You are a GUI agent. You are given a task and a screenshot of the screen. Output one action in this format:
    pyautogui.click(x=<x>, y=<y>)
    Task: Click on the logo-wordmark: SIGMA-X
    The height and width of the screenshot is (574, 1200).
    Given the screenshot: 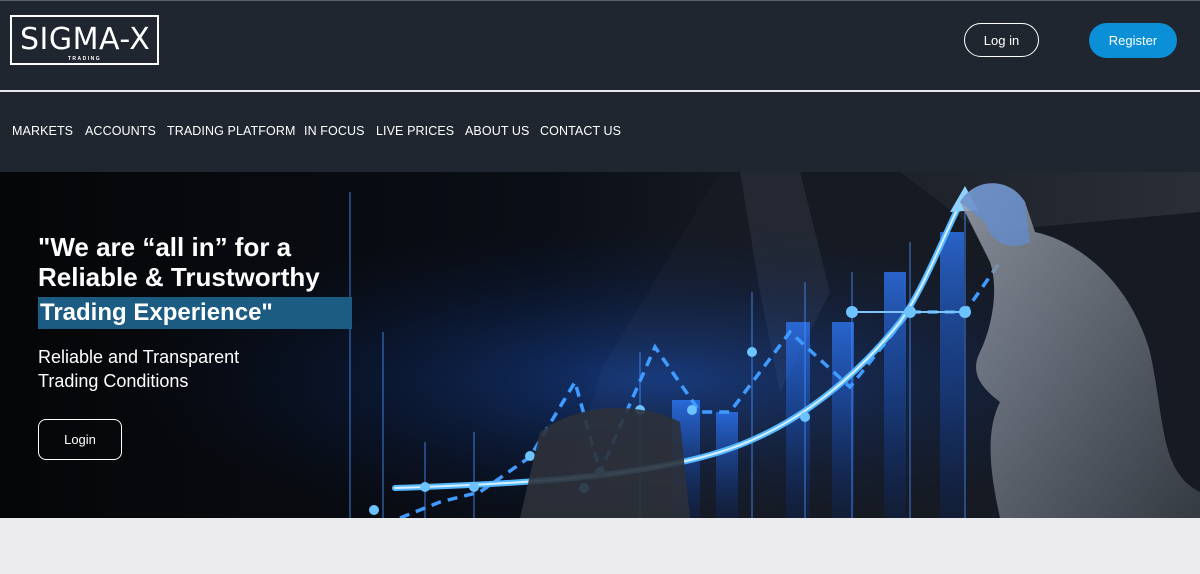 What is the action you would take?
    pyautogui.click(x=85, y=39)
    